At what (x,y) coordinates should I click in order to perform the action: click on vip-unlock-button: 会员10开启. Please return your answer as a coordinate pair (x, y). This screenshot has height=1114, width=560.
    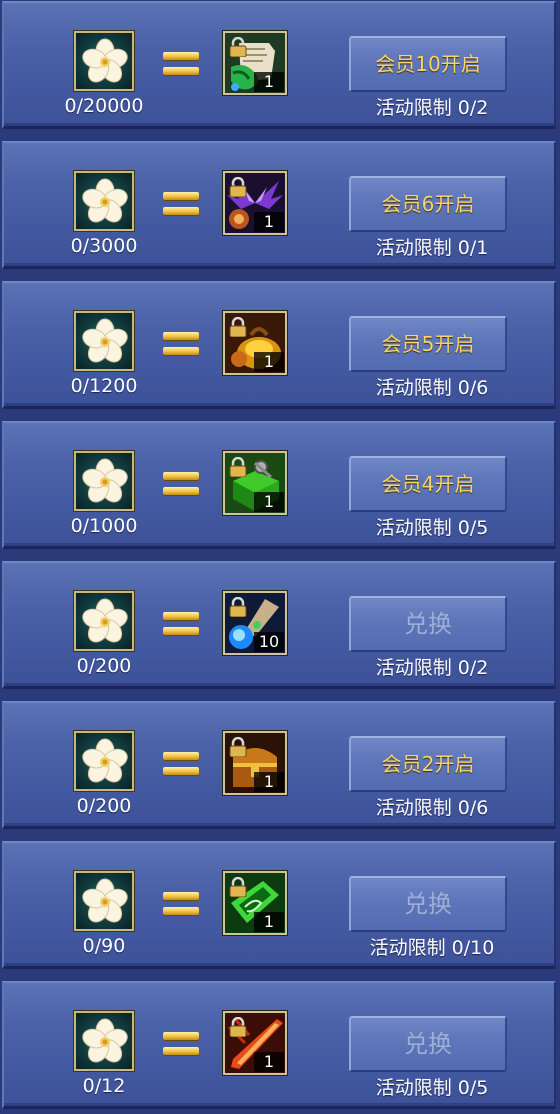
    Looking at the image, I should click on (428, 64).